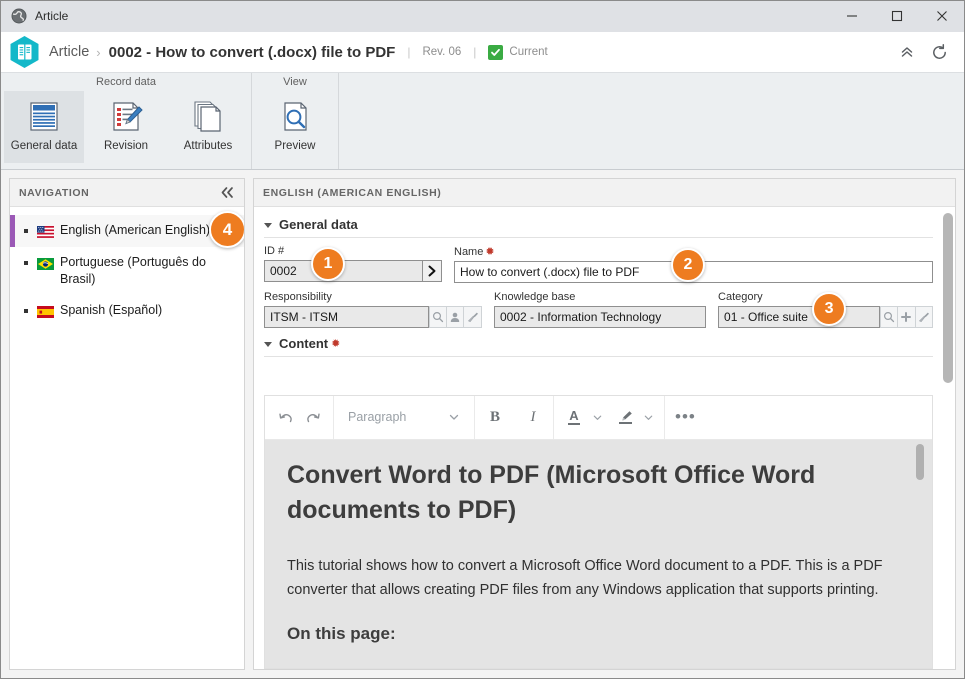 The width and height of the screenshot is (965, 679). What do you see at coordinates (126, 127) in the screenshot?
I see `ribbon-button-revision: Revision` at bounding box center [126, 127].